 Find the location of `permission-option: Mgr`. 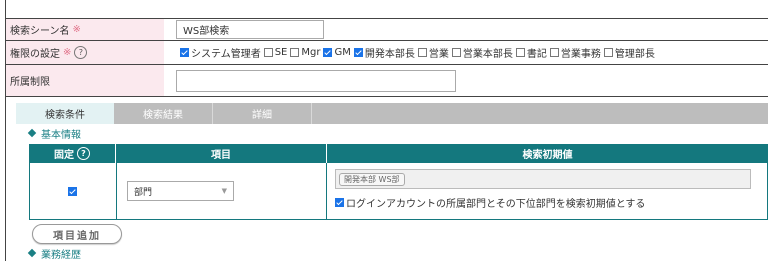

permission-option: Mgr is located at coordinates (305, 52).